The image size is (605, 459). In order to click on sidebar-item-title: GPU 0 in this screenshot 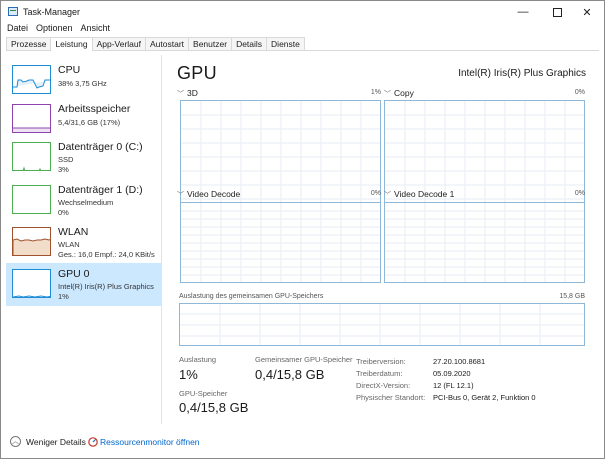, I will do `click(74, 274)`.